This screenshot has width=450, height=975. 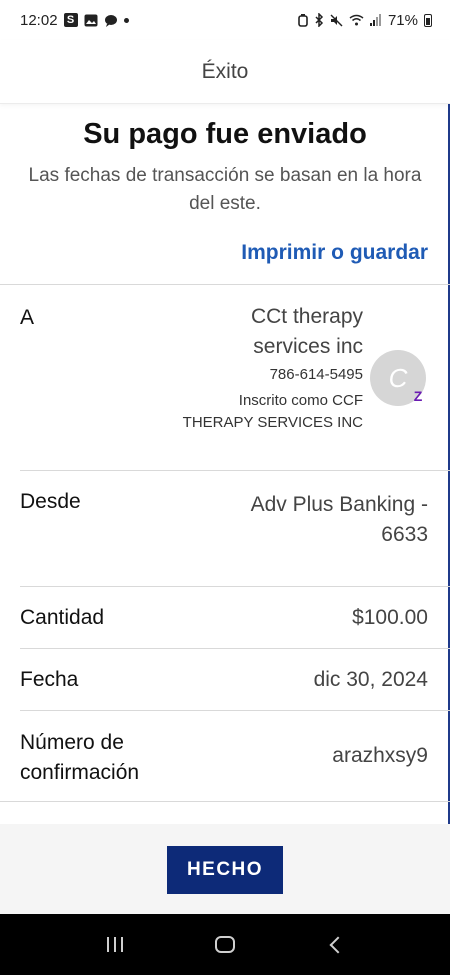 I want to click on signal-icon, so click(x=375, y=20).